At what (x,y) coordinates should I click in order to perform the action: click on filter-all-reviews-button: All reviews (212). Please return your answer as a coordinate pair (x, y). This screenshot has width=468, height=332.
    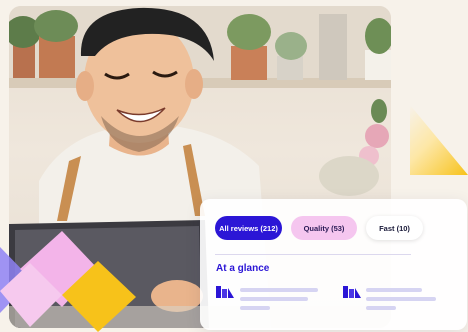
    Looking at the image, I should click on (248, 228).